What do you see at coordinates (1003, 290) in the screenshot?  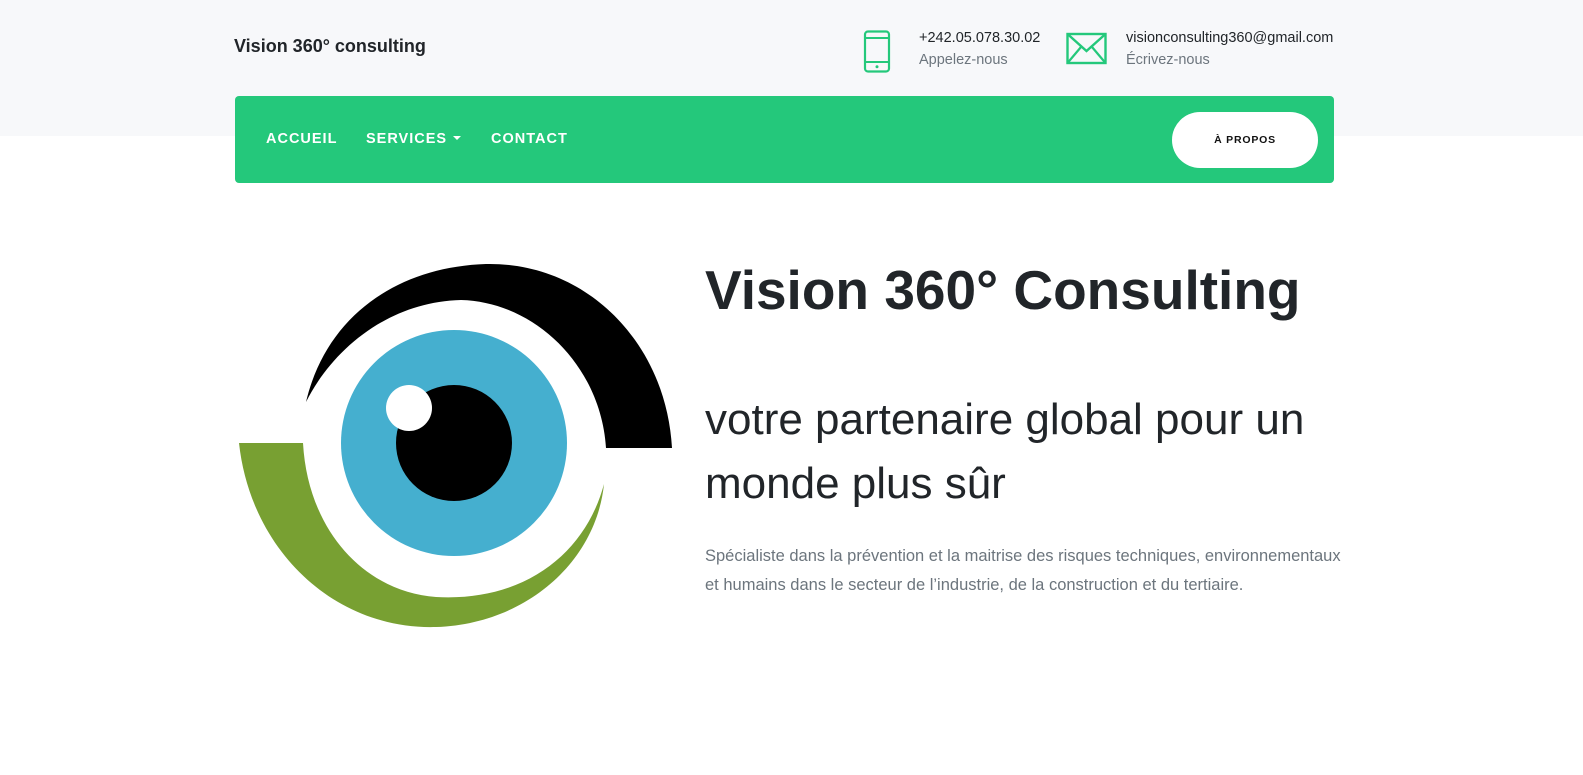 I see `hero-title: Vision 360° Consulting` at bounding box center [1003, 290].